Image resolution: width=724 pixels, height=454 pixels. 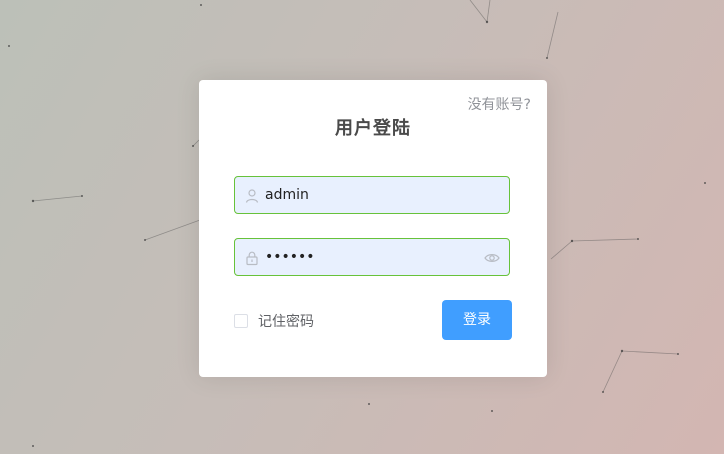 What do you see at coordinates (252, 196) in the screenshot?
I see `user-icon` at bounding box center [252, 196].